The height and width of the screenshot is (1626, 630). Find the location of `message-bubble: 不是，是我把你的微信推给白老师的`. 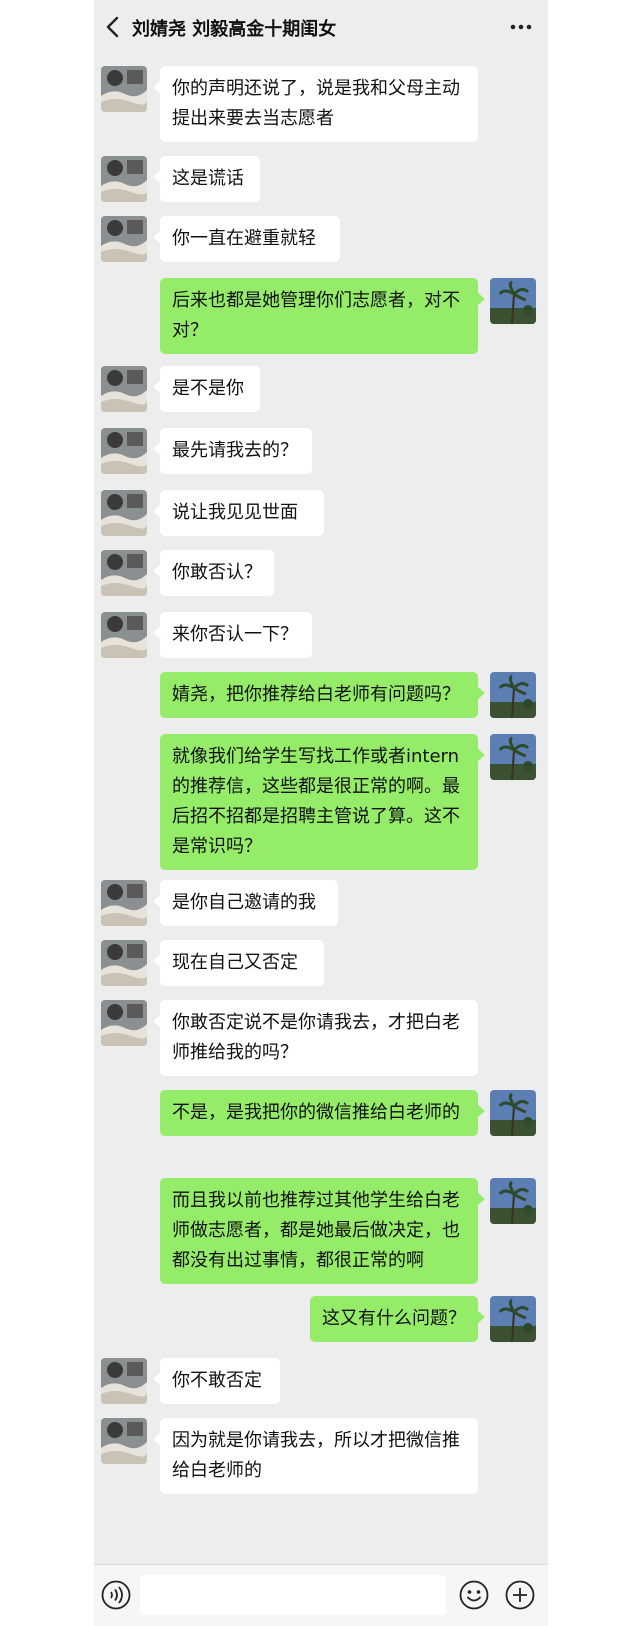

message-bubble: 不是，是我把你的微信推给白老师的 is located at coordinates (322, 1113).